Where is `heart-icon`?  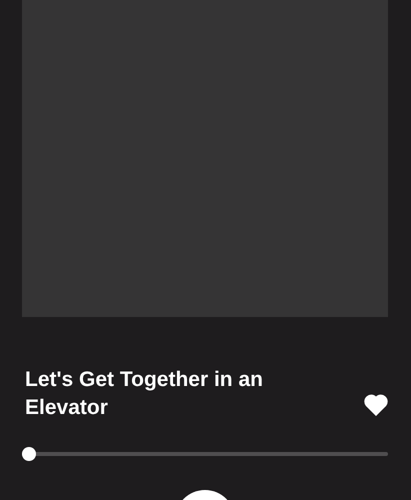 heart-icon is located at coordinates (376, 405).